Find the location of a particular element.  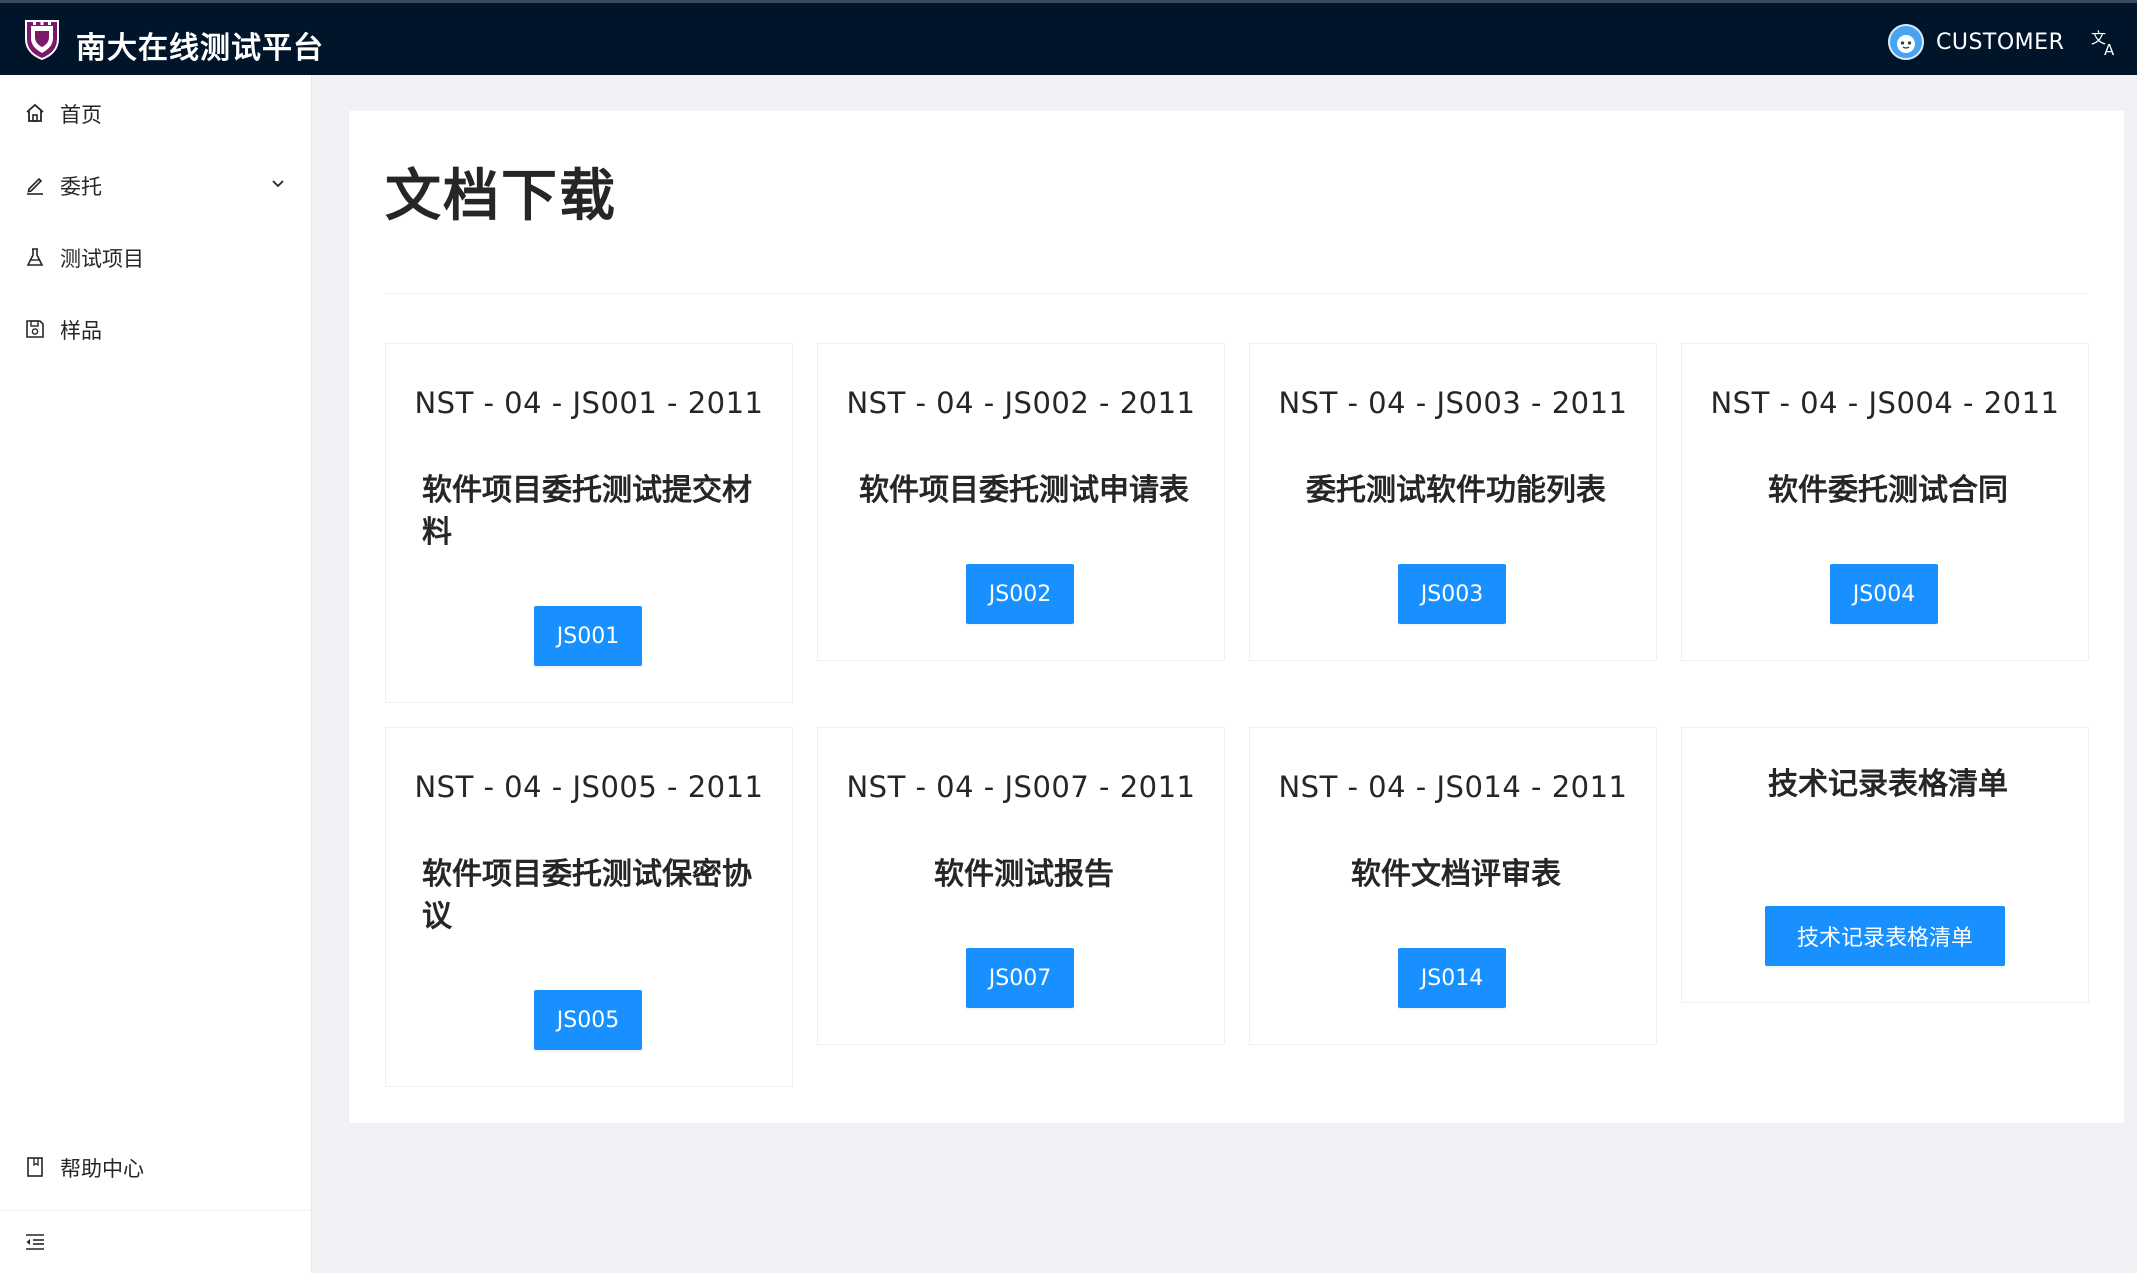

card-code: NST - 04 - JS002 - 2011 is located at coordinates (1021, 403).